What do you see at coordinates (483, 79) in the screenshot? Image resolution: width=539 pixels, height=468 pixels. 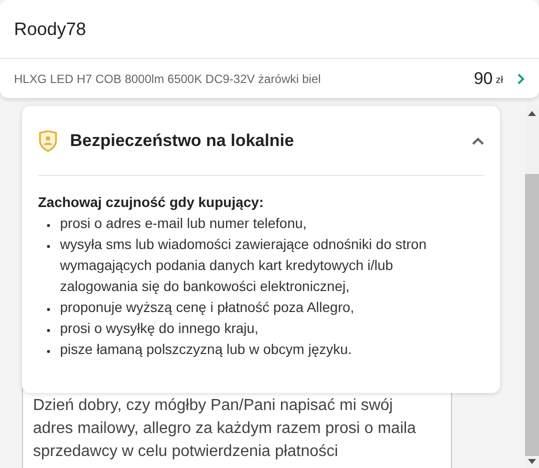 I see `price: 90` at bounding box center [483, 79].